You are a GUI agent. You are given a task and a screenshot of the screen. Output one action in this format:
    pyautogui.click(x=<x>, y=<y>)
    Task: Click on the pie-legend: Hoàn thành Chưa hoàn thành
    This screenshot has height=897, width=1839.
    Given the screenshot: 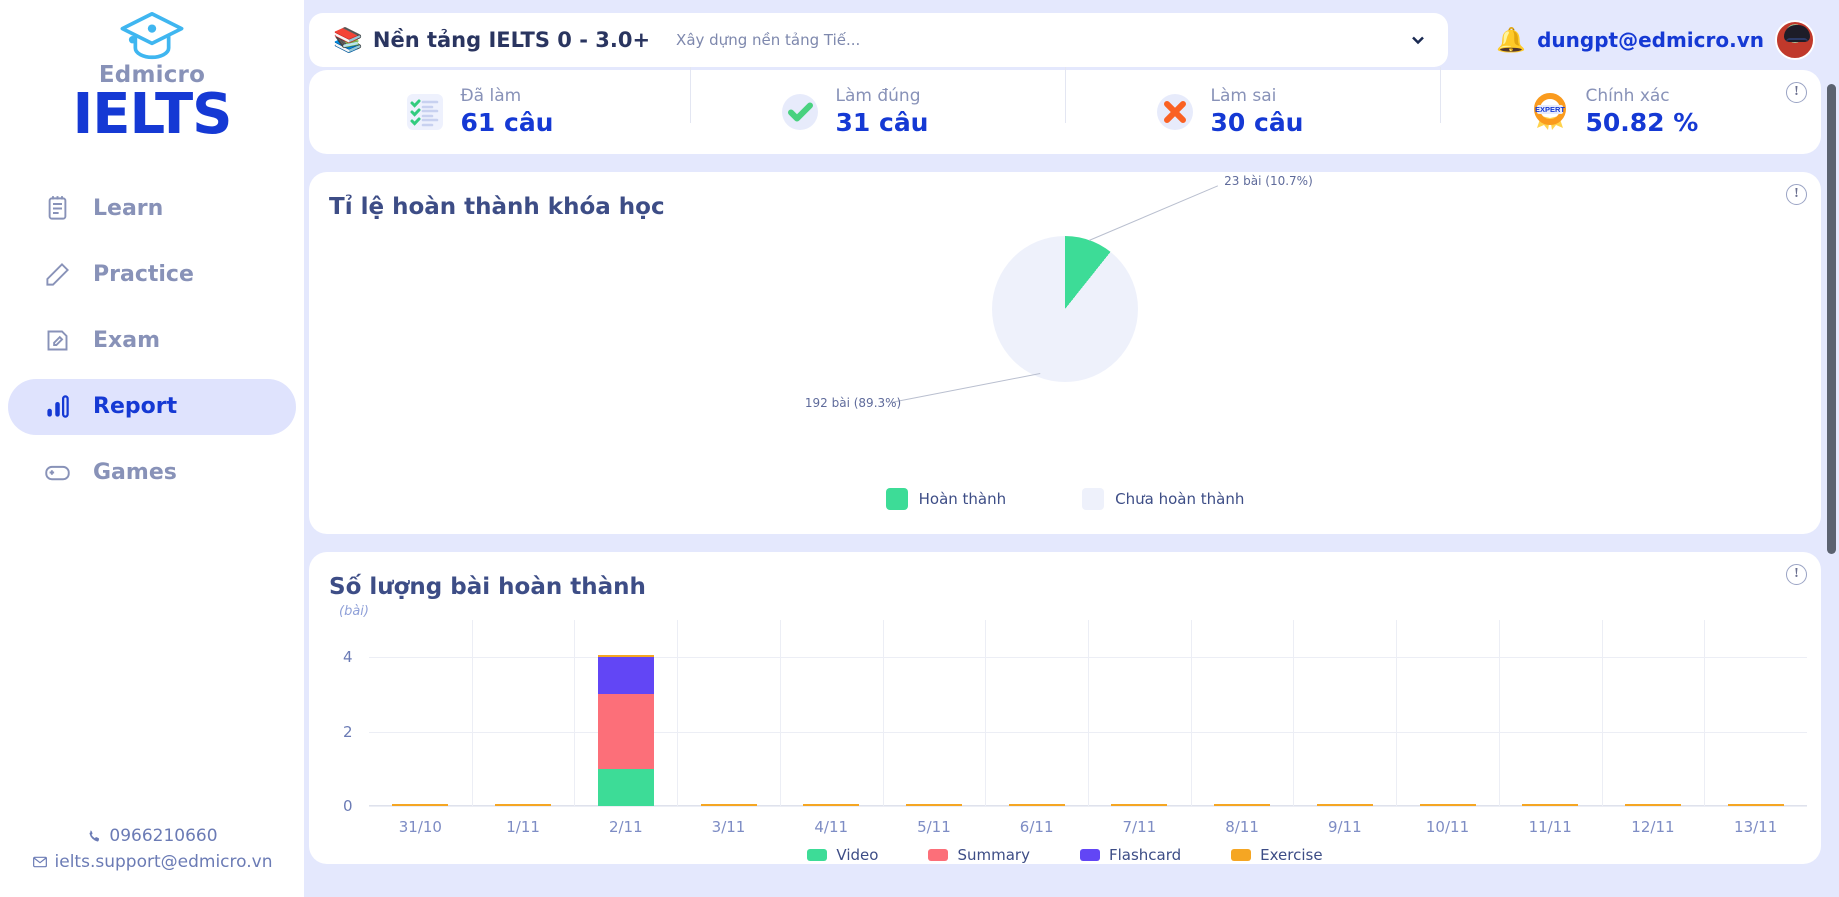 What is the action you would take?
    pyautogui.click(x=1065, y=505)
    